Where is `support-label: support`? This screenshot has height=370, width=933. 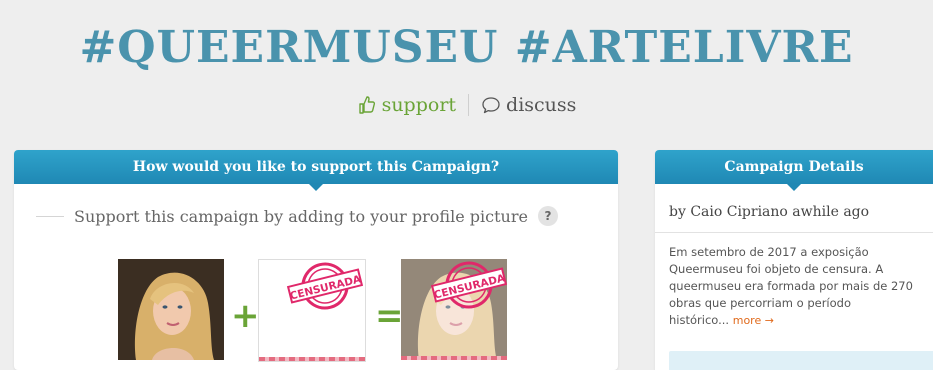
support-label: support is located at coordinates (419, 105).